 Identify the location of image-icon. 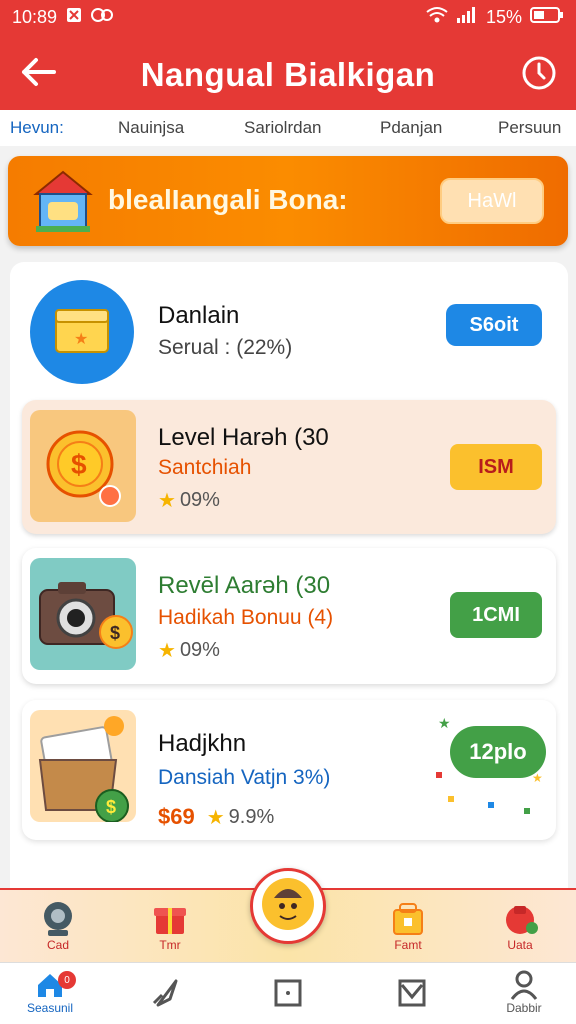
(412, 993).